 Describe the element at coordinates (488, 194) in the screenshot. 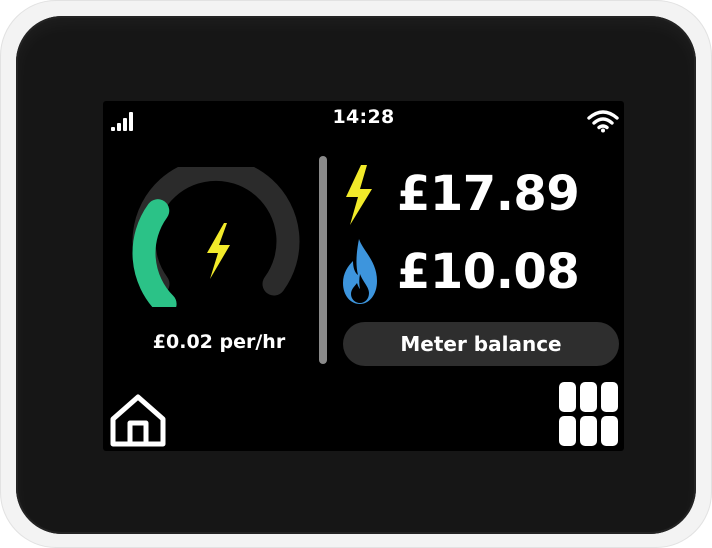

I see `electricity-balance-value: £17.89` at that location.